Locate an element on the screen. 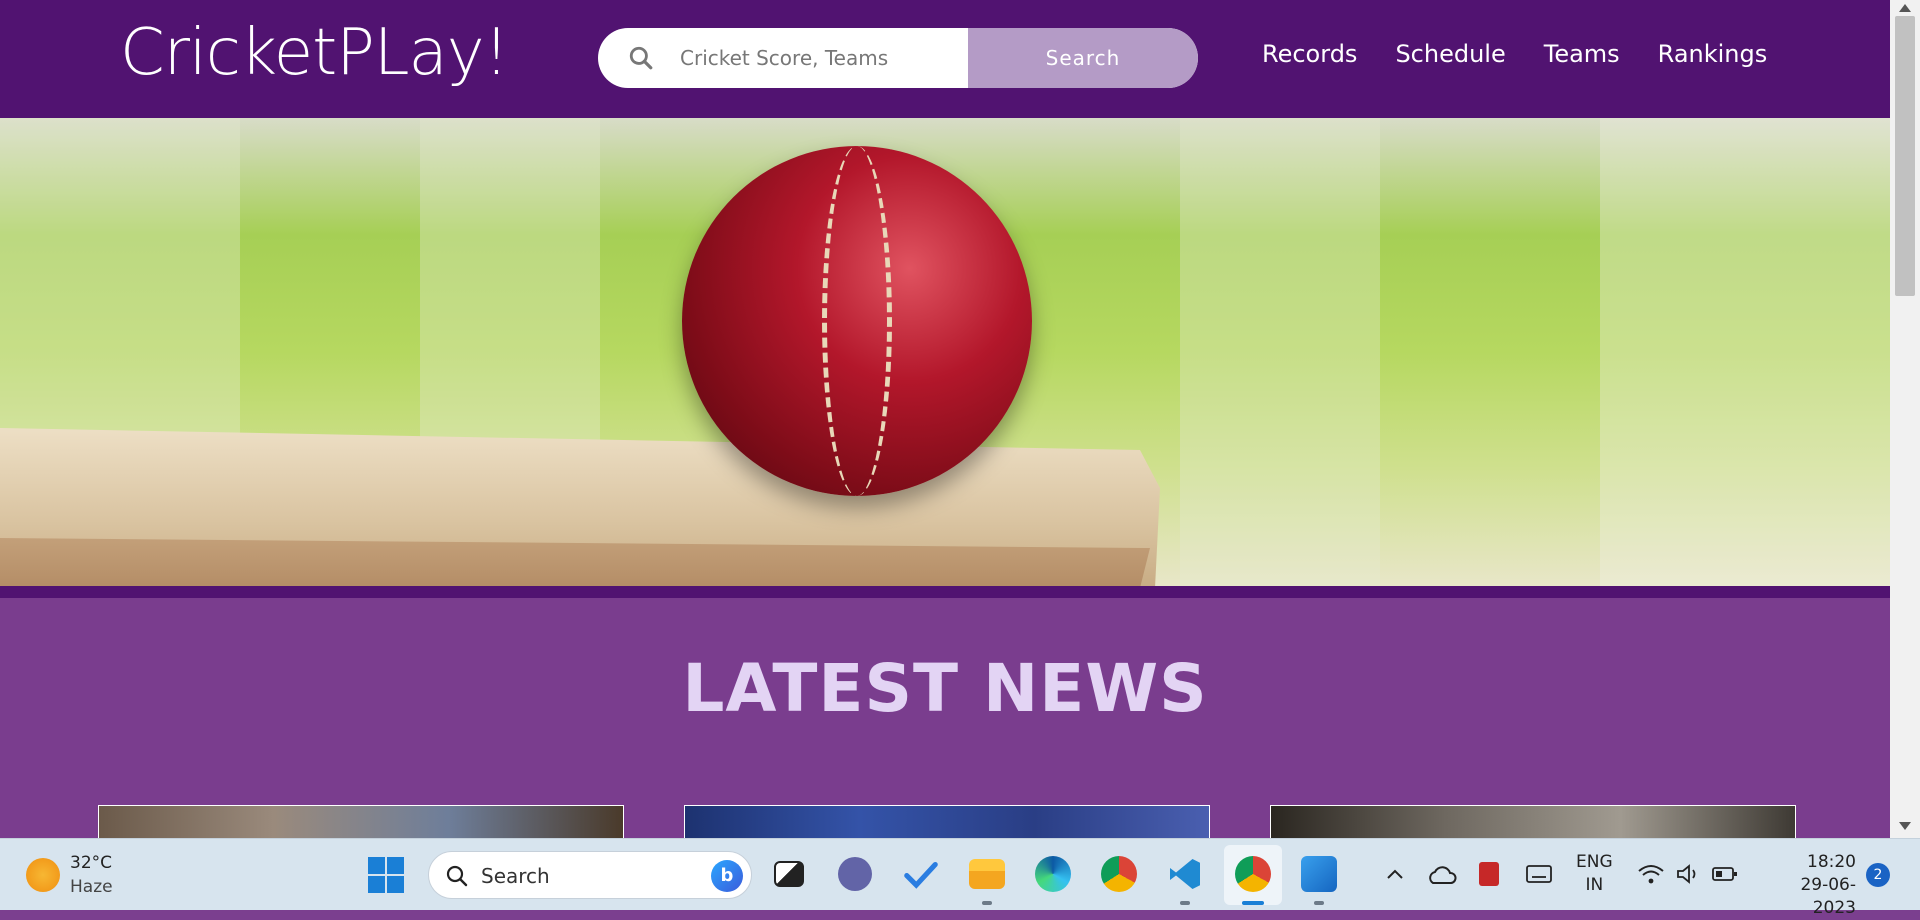 The height and width of the screenshot is (920, 1920). haze-weather-icon is located at coordinates (43, 875).